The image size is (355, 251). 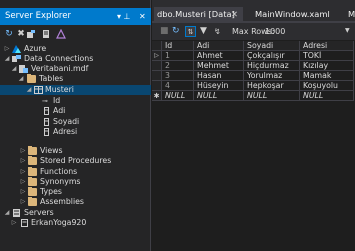 I want to click on cell-adresi: Koşuyolu, so click(x=327, y=86).